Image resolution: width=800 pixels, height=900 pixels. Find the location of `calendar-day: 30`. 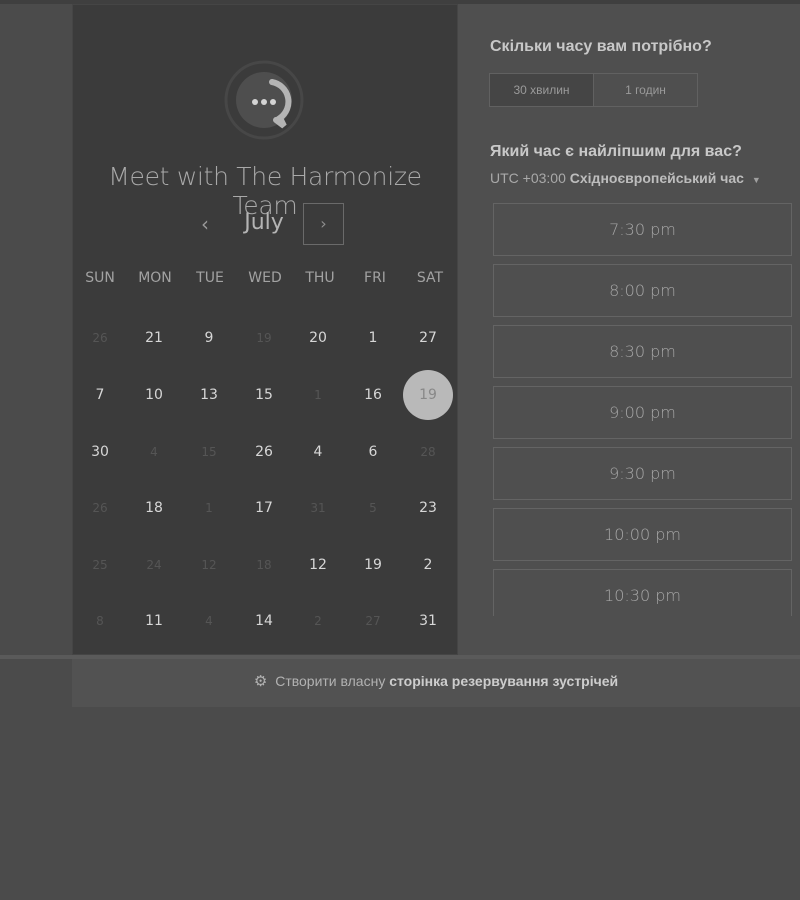

calendar-day: 30 is located at coordinates (100, 452).